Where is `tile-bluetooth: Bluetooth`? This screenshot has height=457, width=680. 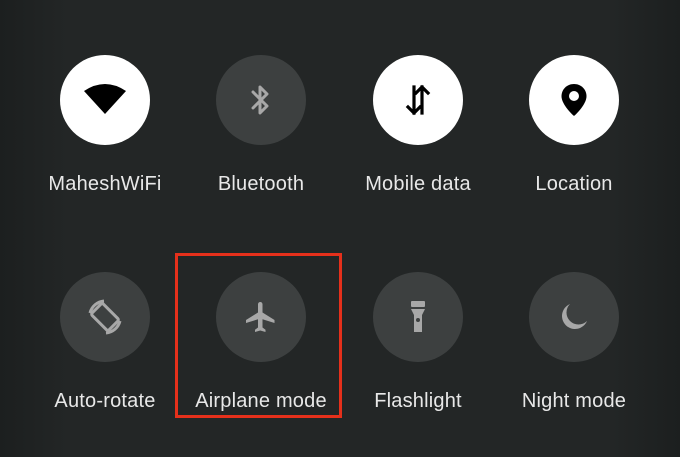
tile-bluetooth: Bluetooth is located at coordinates (261, 125).